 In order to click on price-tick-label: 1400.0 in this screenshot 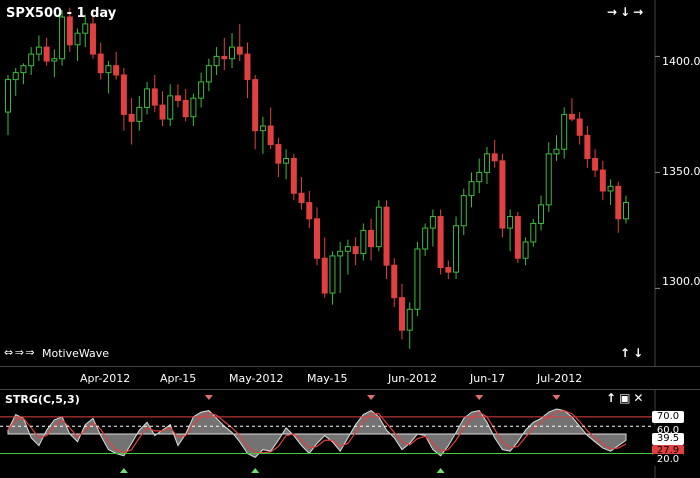, I will do `click(681, 61)`.